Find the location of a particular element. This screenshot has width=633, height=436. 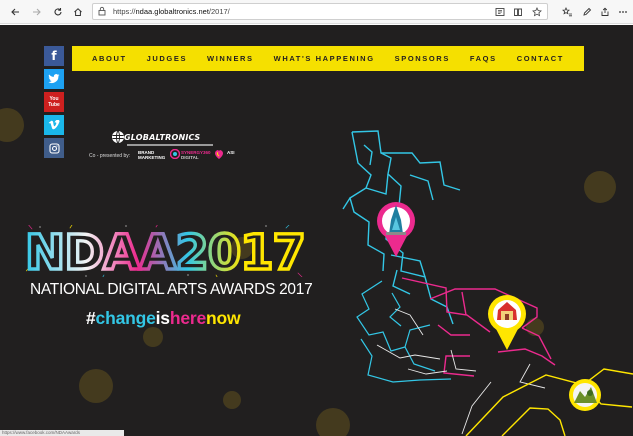

sponsor-brand-marketing: BRAND MARKETING is located at coordinates (151, 155).